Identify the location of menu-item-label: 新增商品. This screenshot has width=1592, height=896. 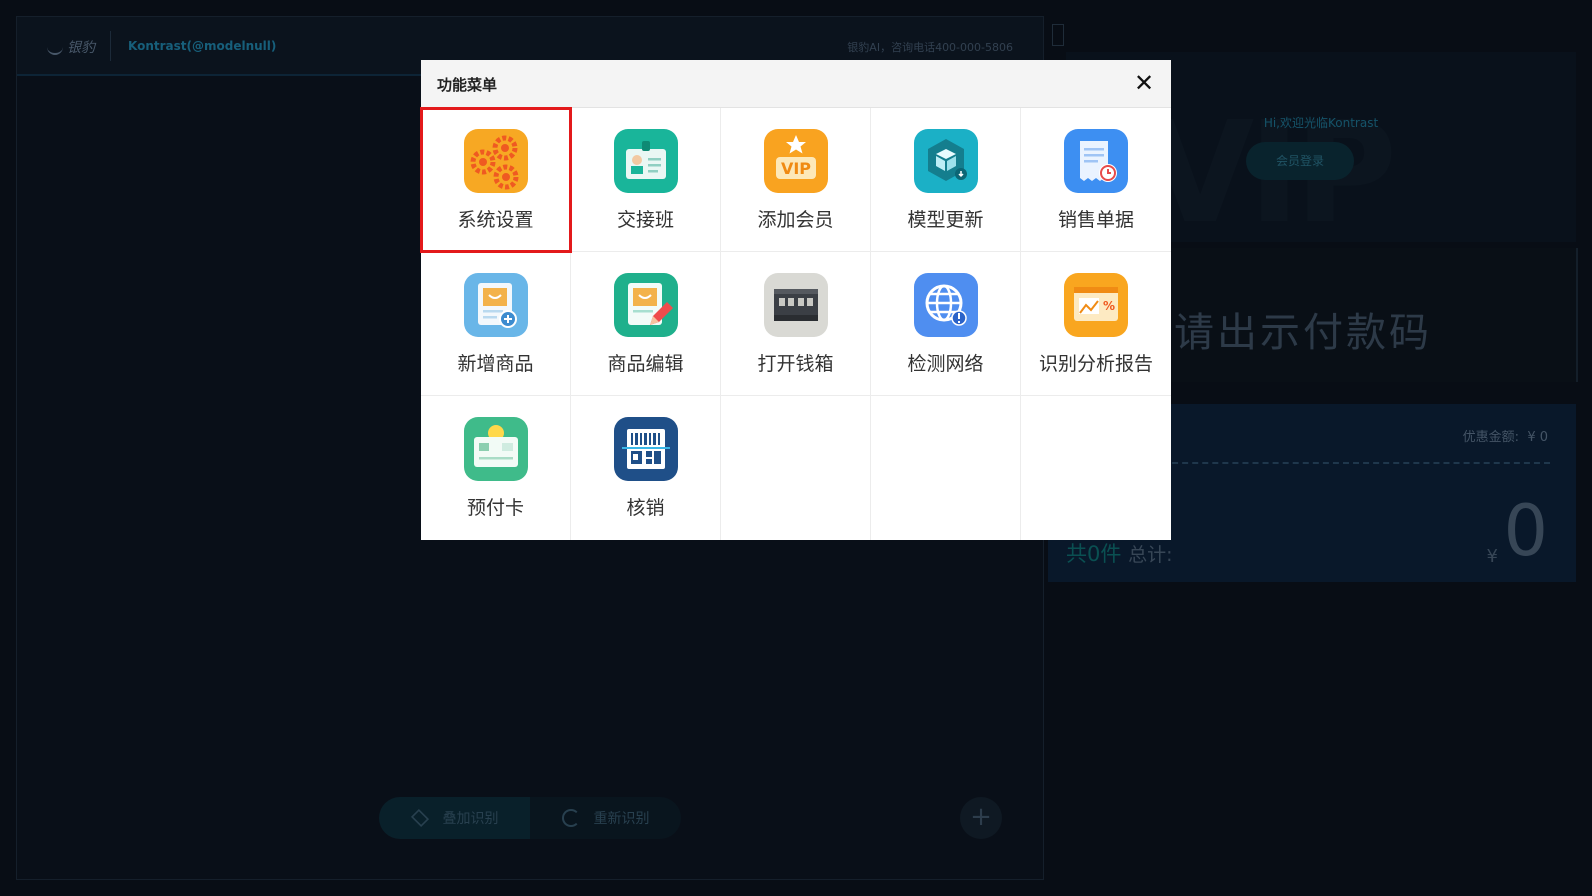
(495, 364).